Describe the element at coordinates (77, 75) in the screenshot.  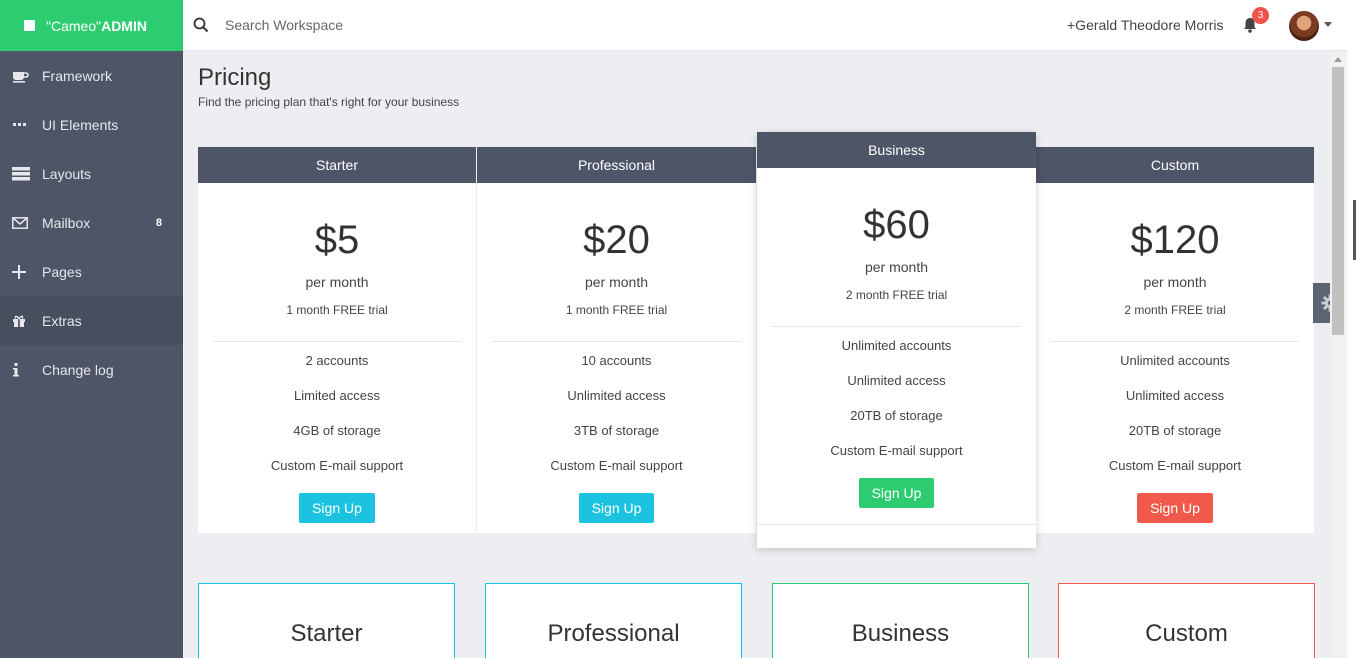
I see `sidebar-item-label: Framework` at that location.